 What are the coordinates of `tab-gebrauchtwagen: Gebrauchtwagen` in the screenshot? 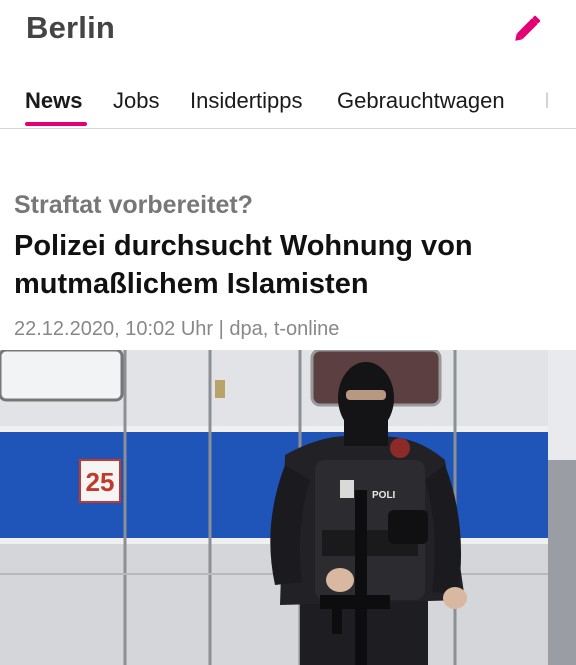 It's located at (421, 101).